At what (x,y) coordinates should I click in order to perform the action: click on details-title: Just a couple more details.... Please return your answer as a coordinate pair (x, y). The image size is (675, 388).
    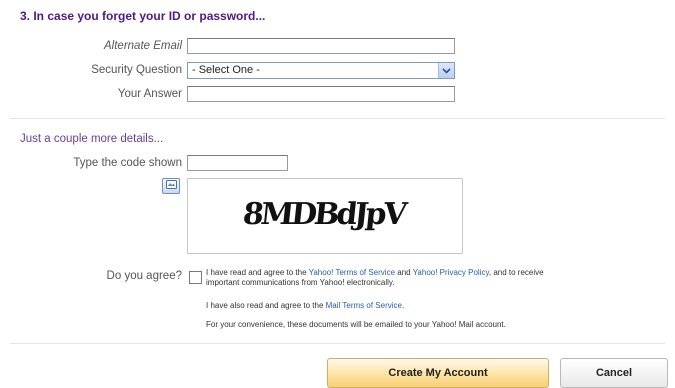
    Looking at the image, I should click on (92, 139).